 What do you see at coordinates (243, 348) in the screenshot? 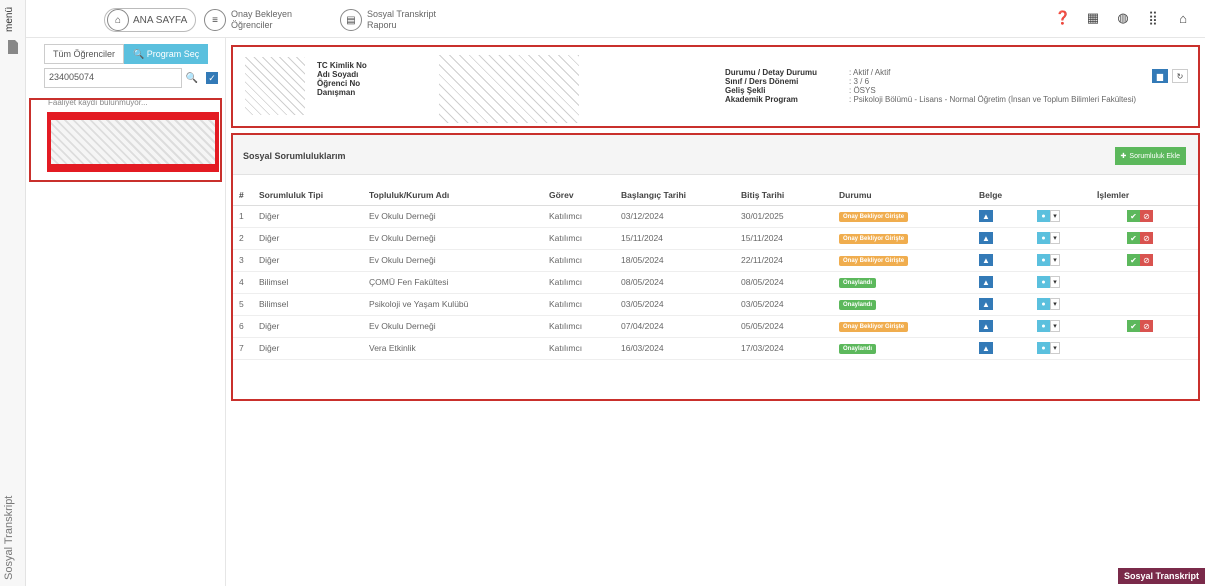
I see `table-cell: 7` at bounding box center [243, 348].